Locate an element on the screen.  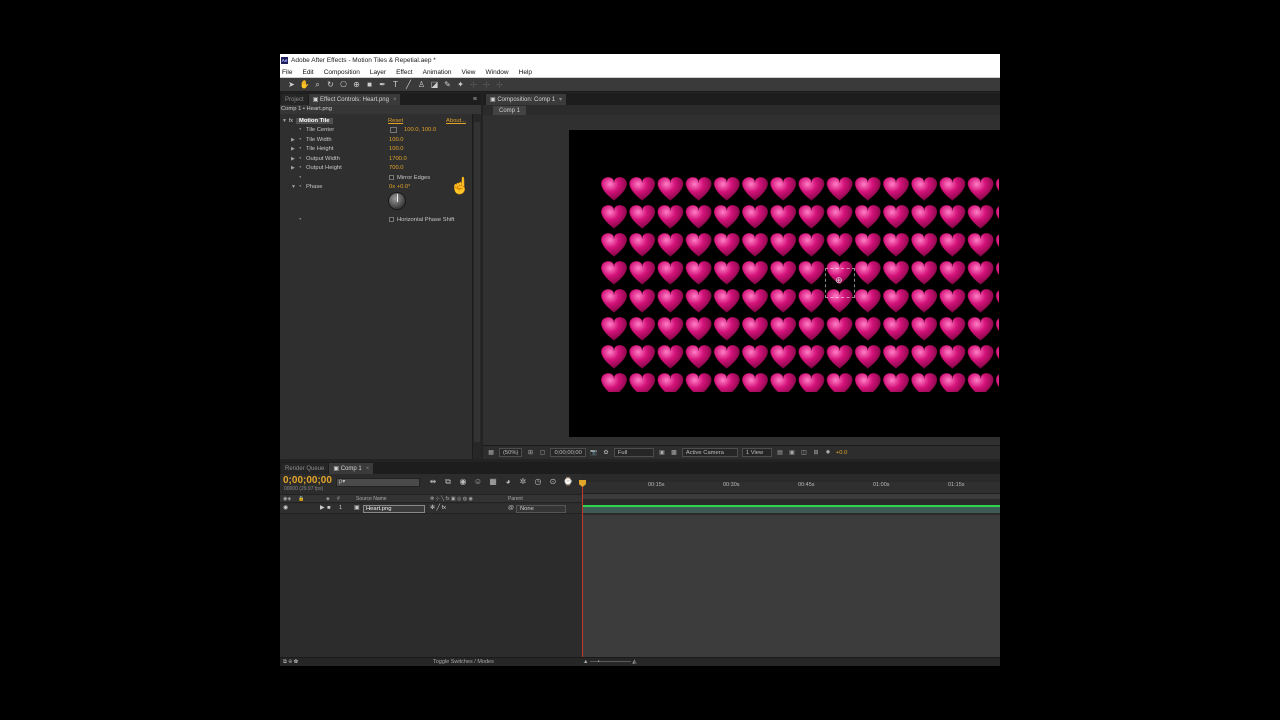
menu-window: Window is located at coordinates (497, 72).